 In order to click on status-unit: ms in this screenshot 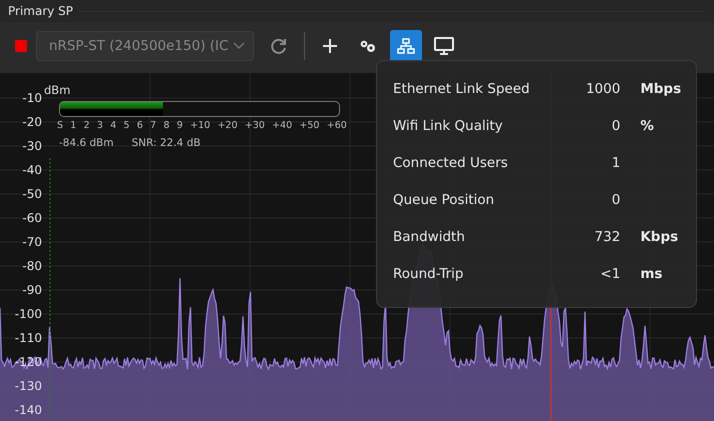, I will do `click(651, 274)`.